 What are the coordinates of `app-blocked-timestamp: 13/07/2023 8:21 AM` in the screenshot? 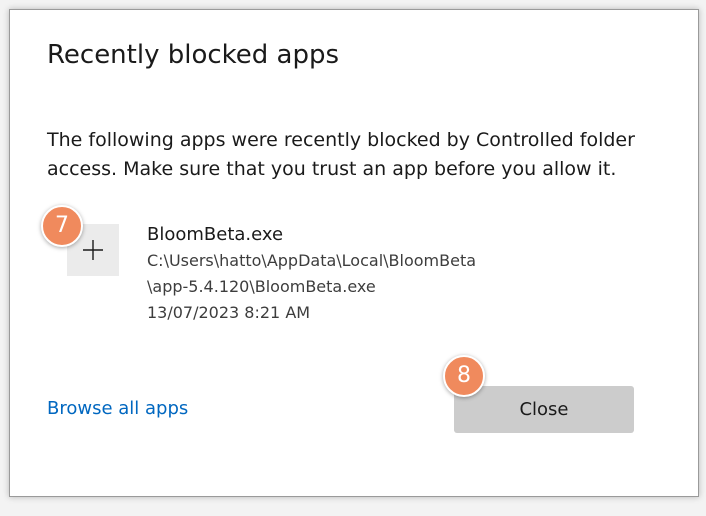 It's located at (229, 312).